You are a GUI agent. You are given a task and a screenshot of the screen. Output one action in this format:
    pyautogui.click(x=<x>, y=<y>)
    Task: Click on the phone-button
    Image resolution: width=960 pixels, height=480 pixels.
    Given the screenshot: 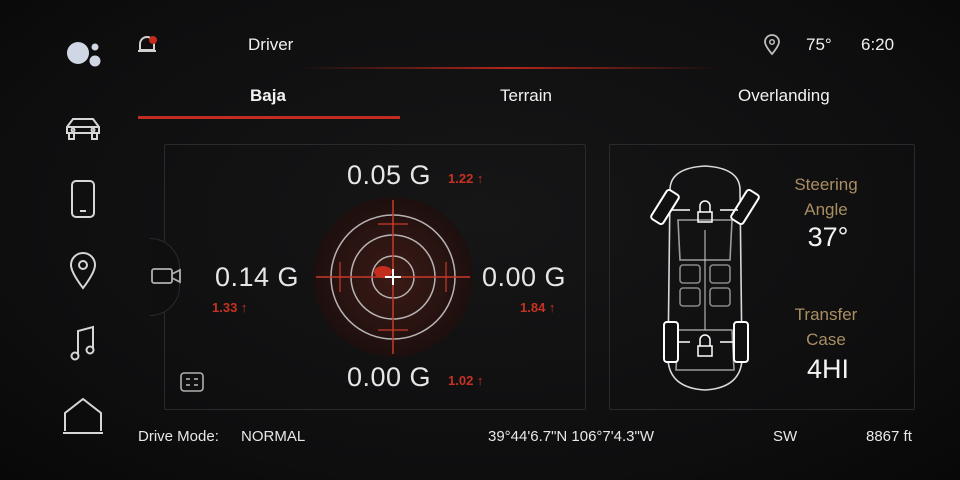 What is the action you would take?
    pyautogui.click(x=83, y=199)
    